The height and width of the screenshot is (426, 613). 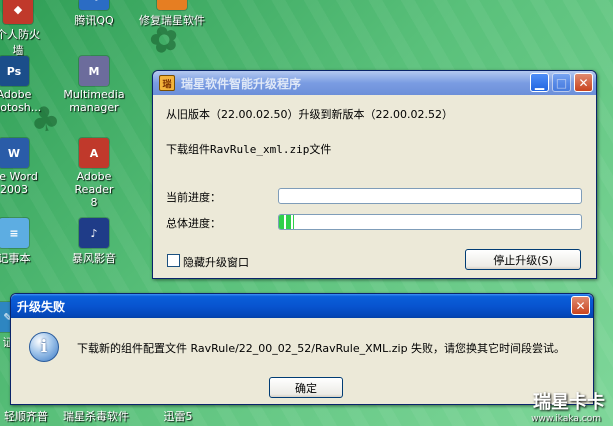 What do you see at coordinates (309, 114) in the screenshot?
I see `version-text: 从旧版本（22.00.02.50）升级到新版本（22.00.02.52）` at bounding box center [309, 114].